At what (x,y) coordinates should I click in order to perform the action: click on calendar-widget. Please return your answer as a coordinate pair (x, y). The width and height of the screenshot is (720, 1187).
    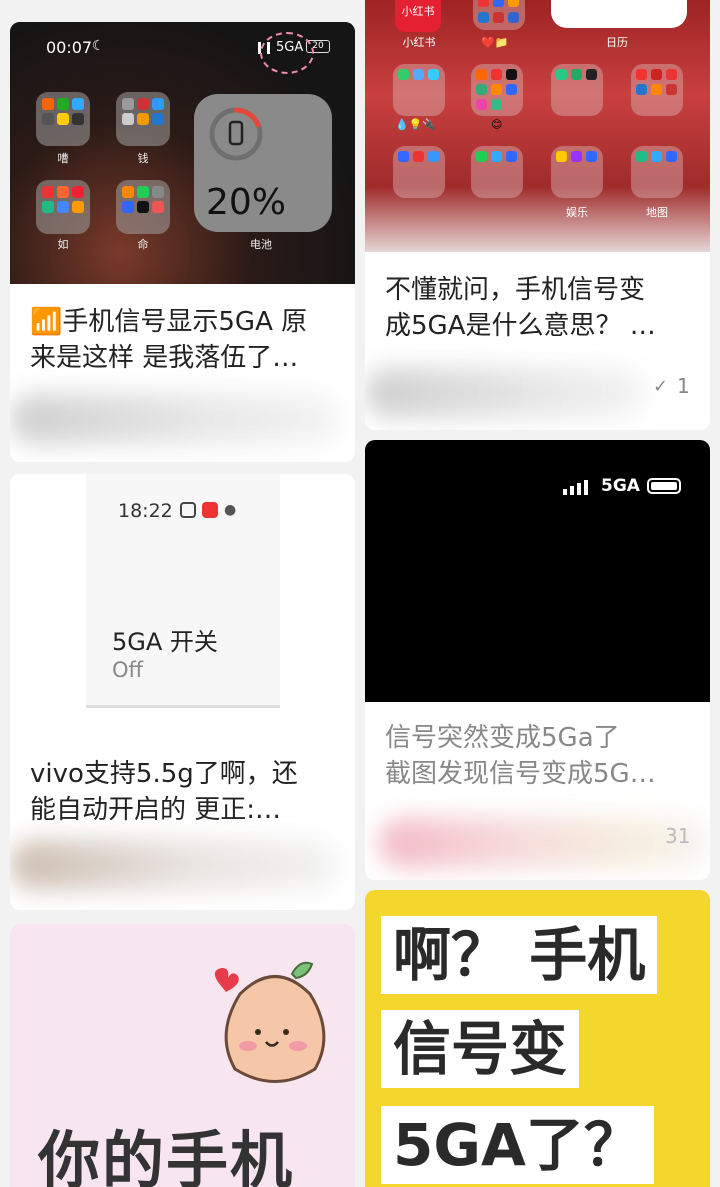
    Looking at the image, I should click on (619, 14).